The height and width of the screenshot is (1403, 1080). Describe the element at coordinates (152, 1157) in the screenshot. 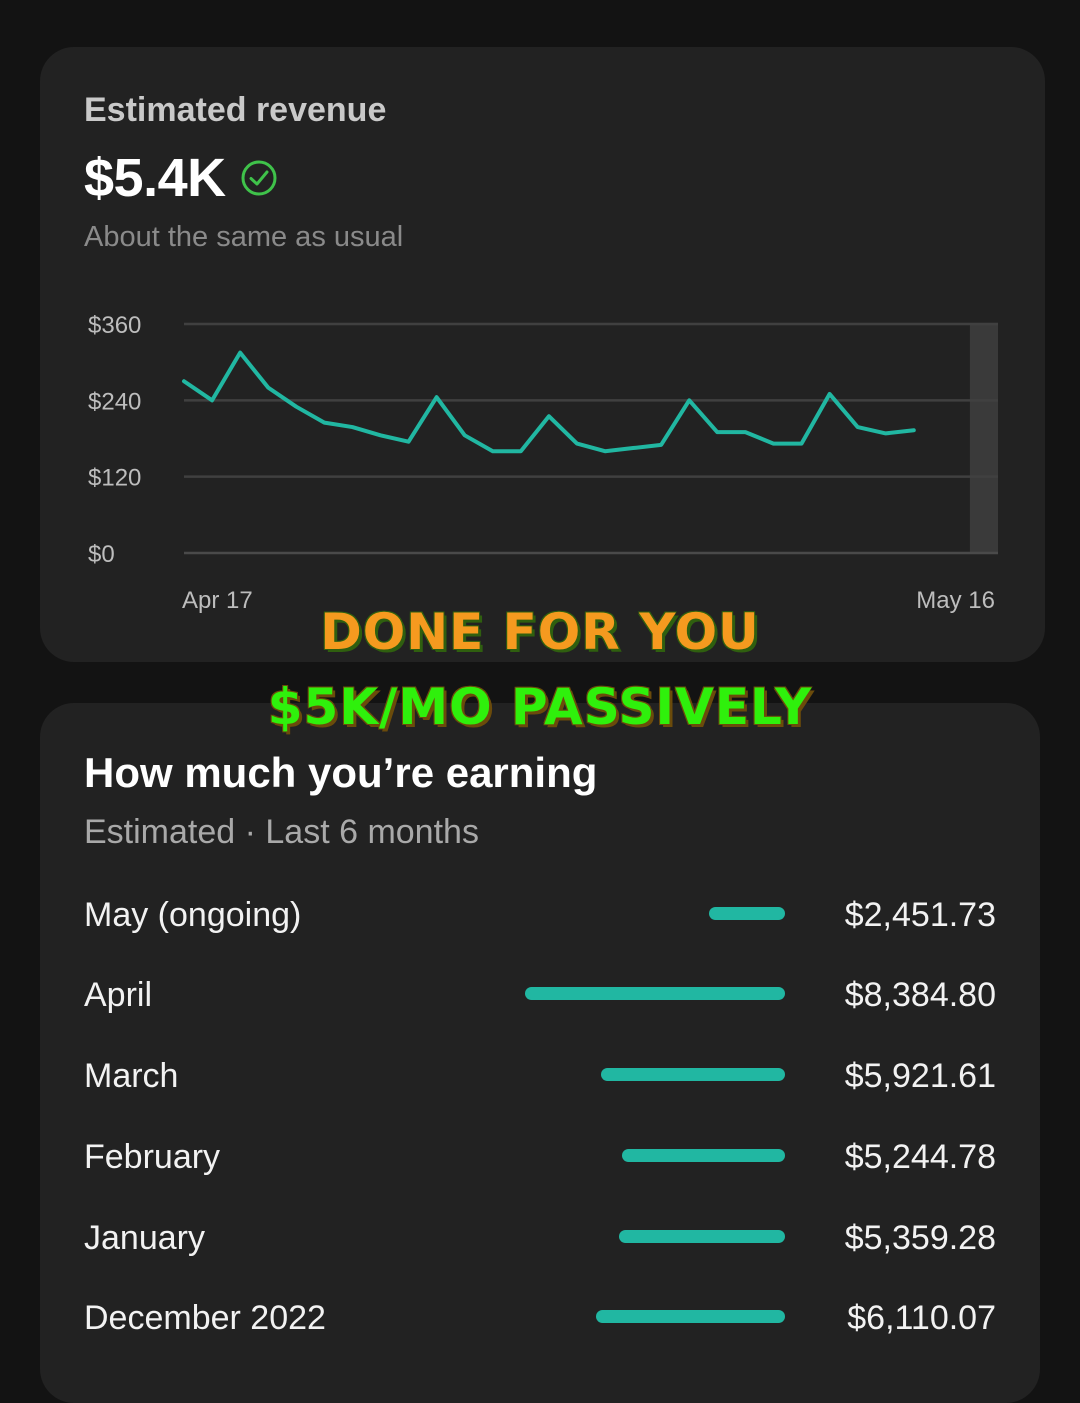

I see `earning-month-label: February` at that location.